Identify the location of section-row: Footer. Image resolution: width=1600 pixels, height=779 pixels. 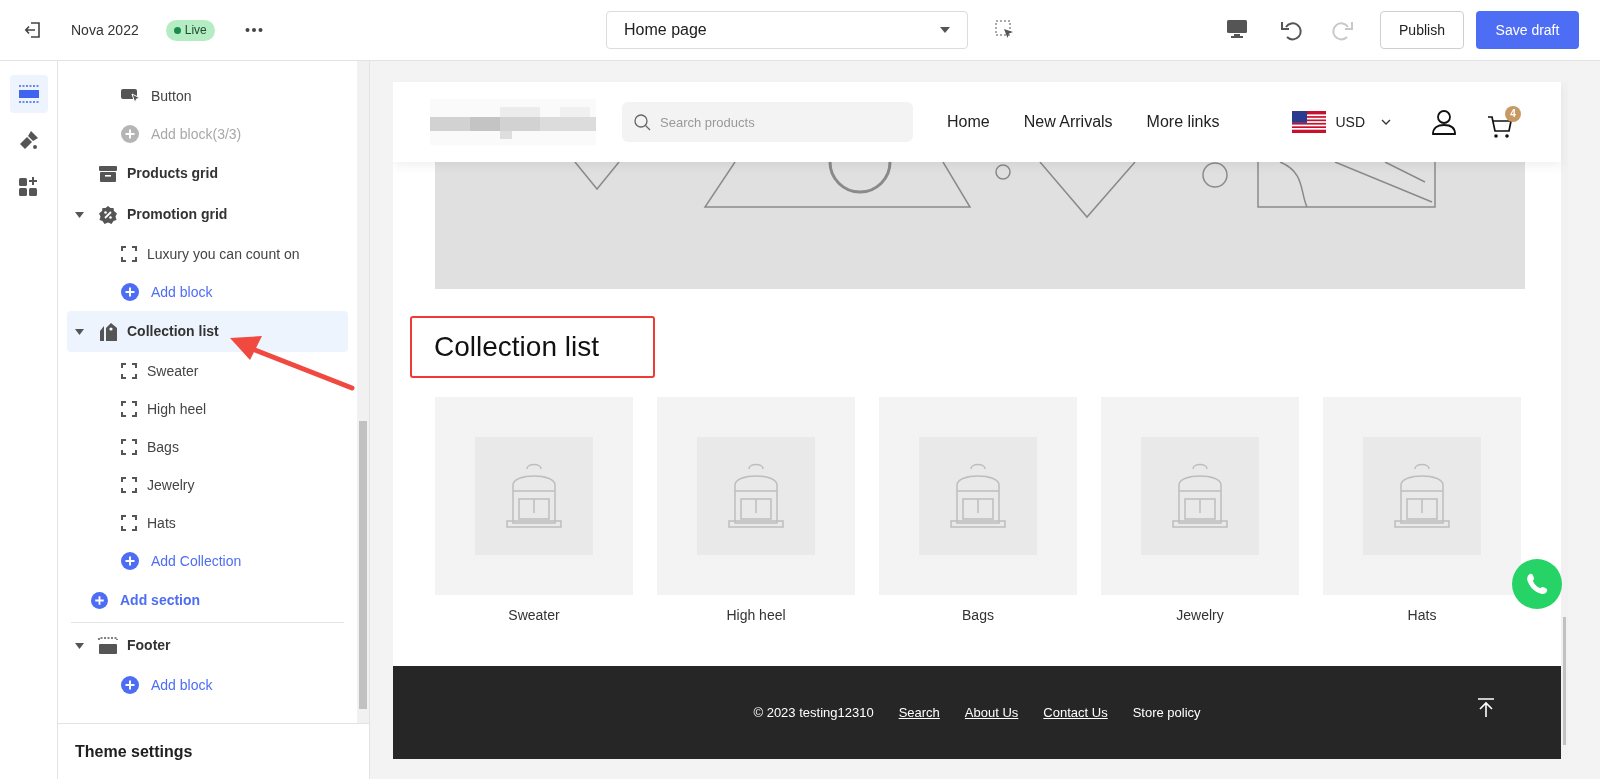
(207, 645).